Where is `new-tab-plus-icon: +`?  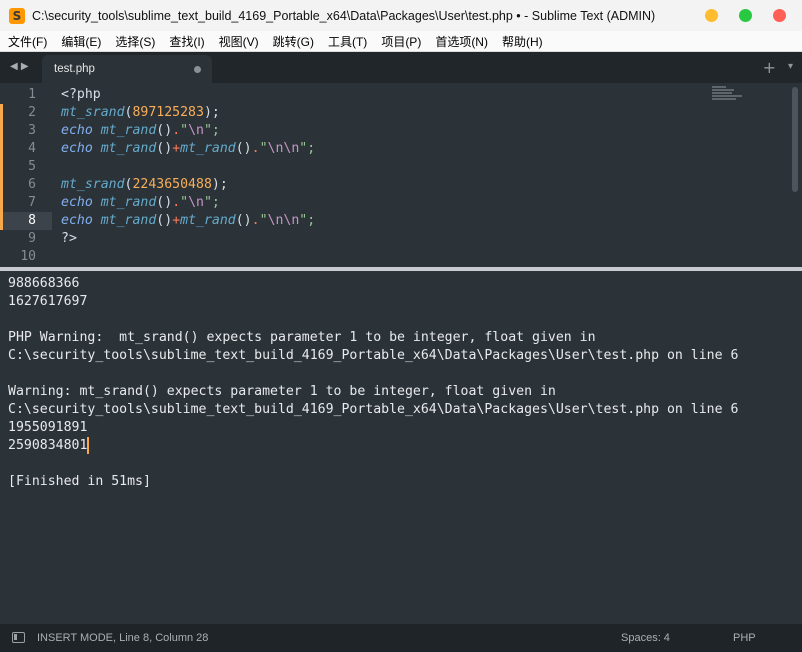 new-tab-plus-icon: + is located at coordinates (769, 67).